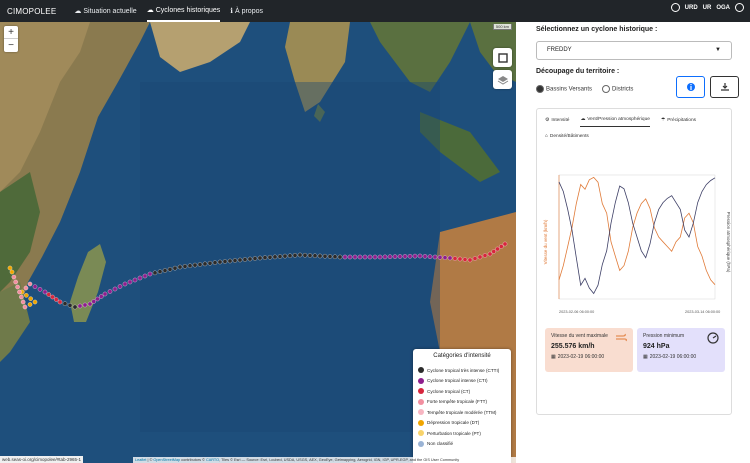  Describe the element at coordinates (557, 122) in the screenshot. I see `tab-intensite: ⚙ Intensité` at that location.